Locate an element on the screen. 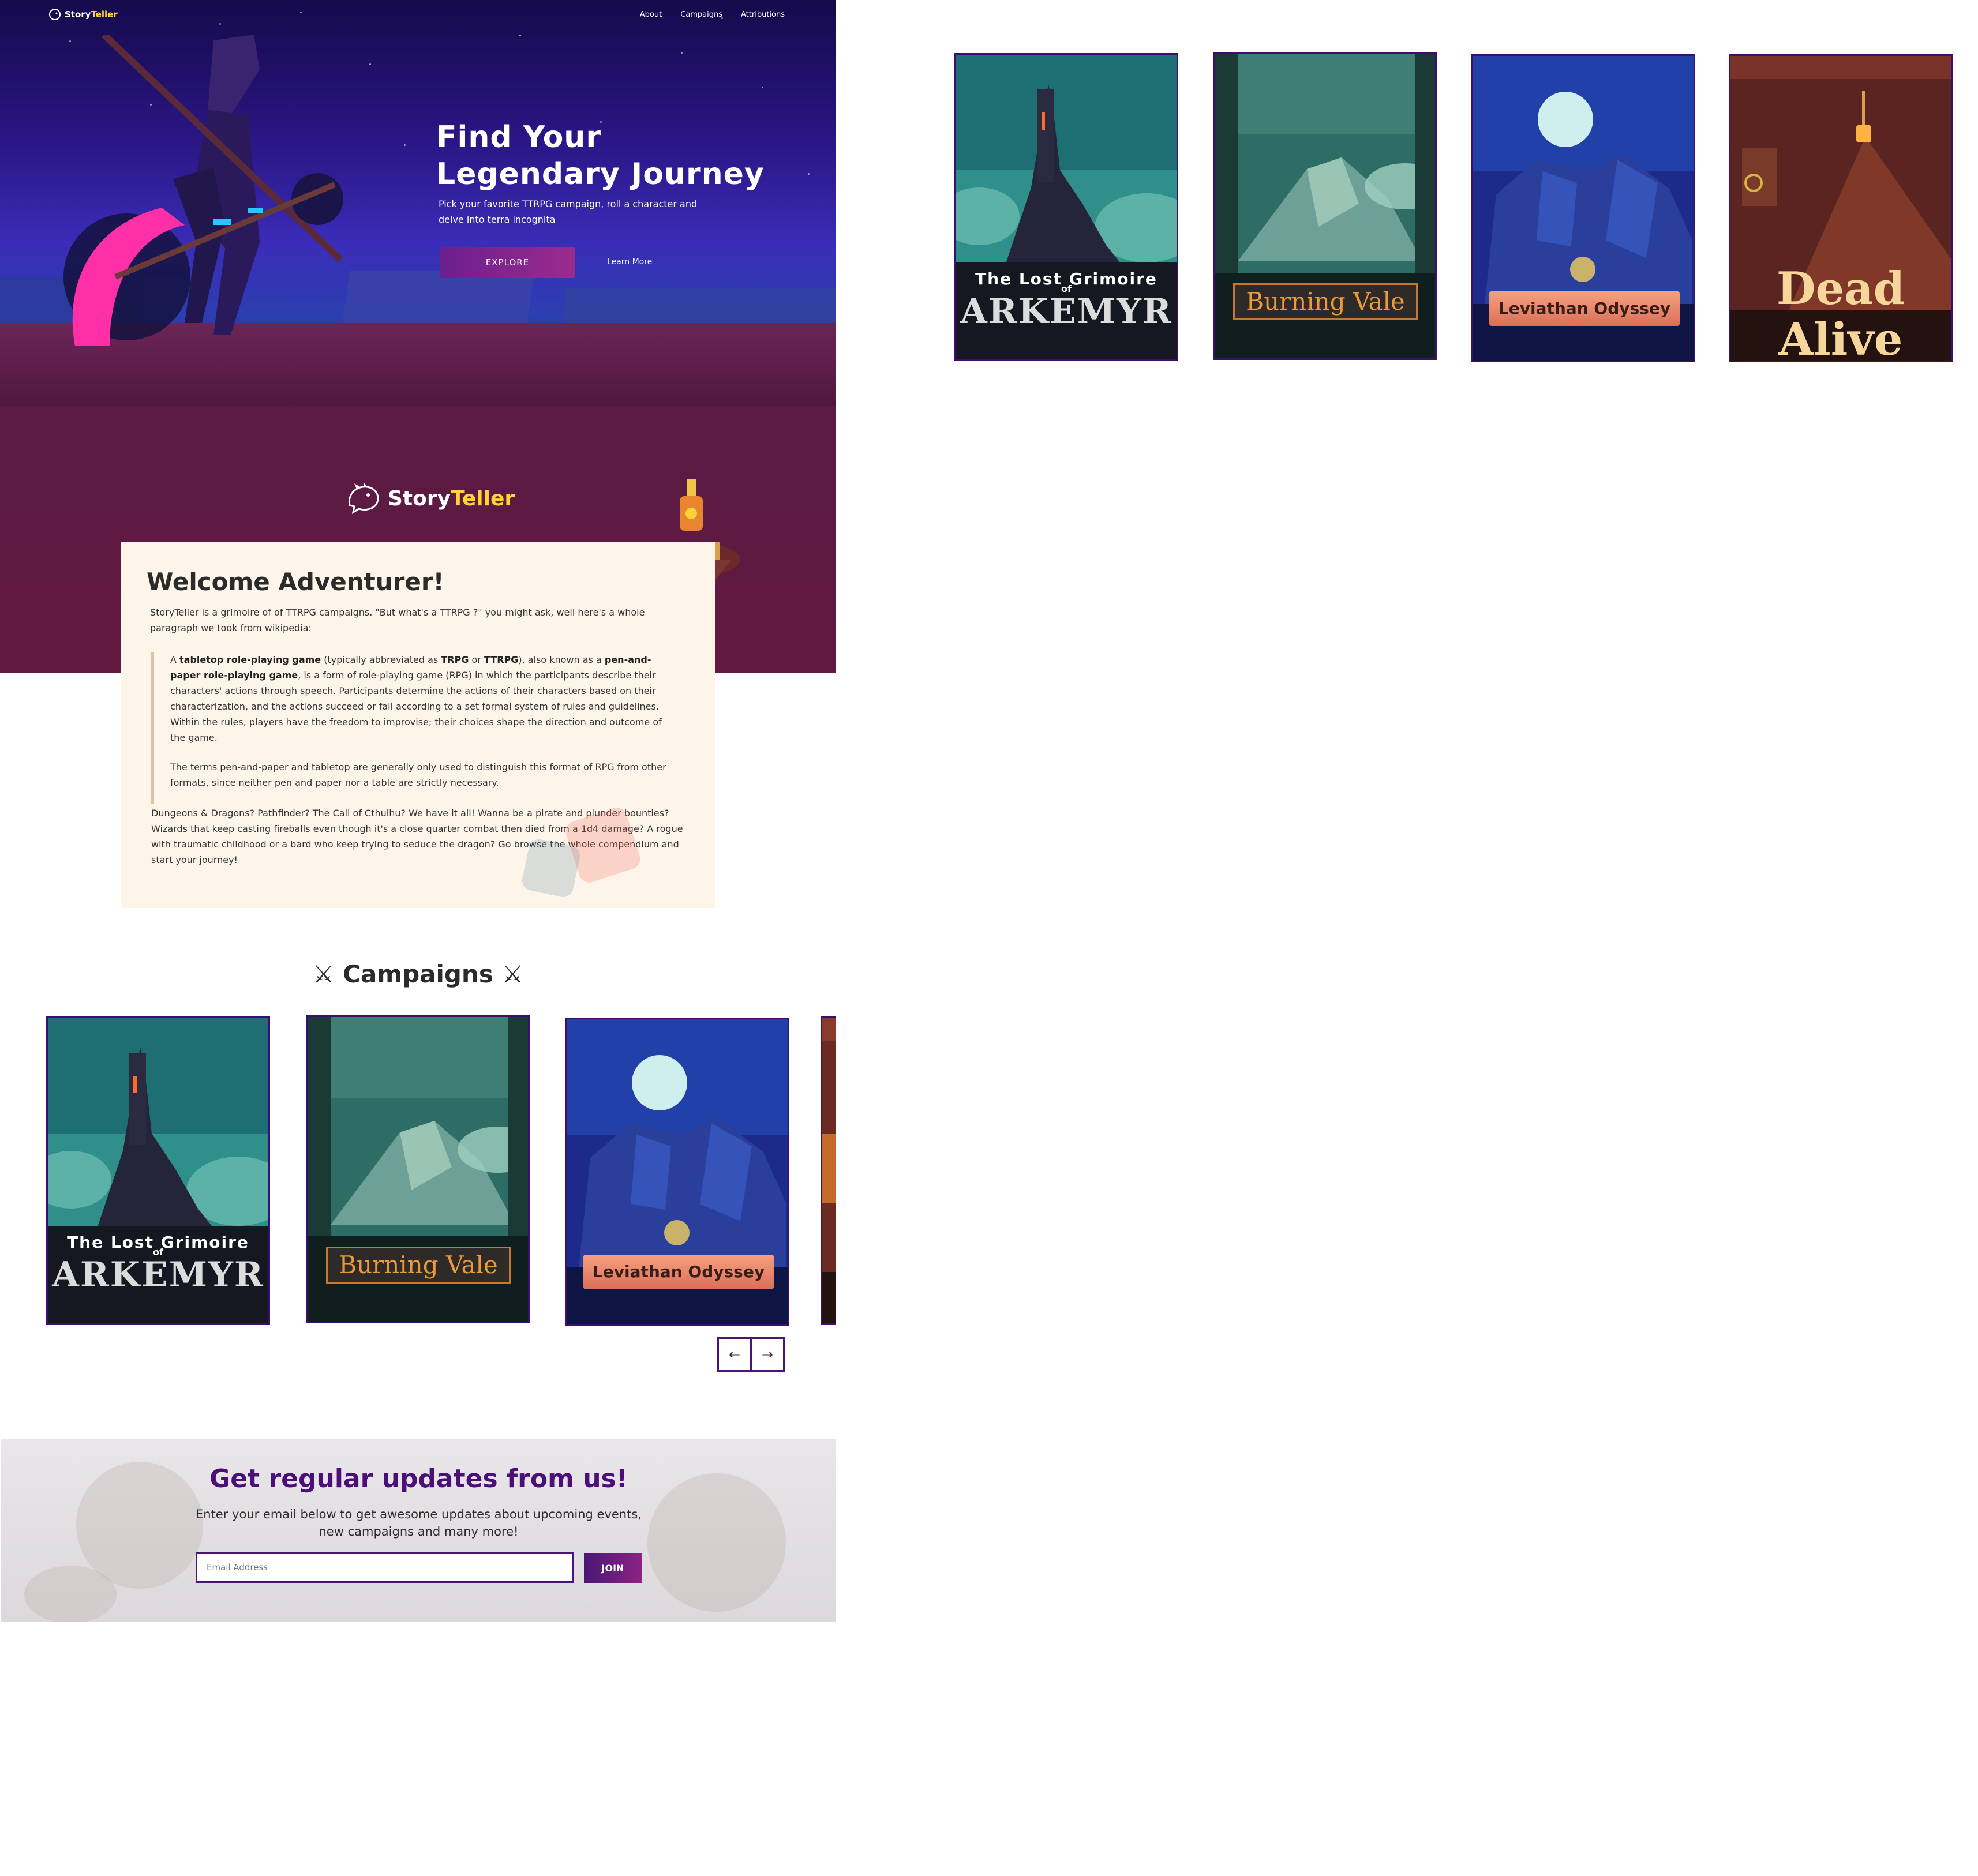  gallery-card-dead-alive: Dead Alive is located at coordinates (1841, 208).